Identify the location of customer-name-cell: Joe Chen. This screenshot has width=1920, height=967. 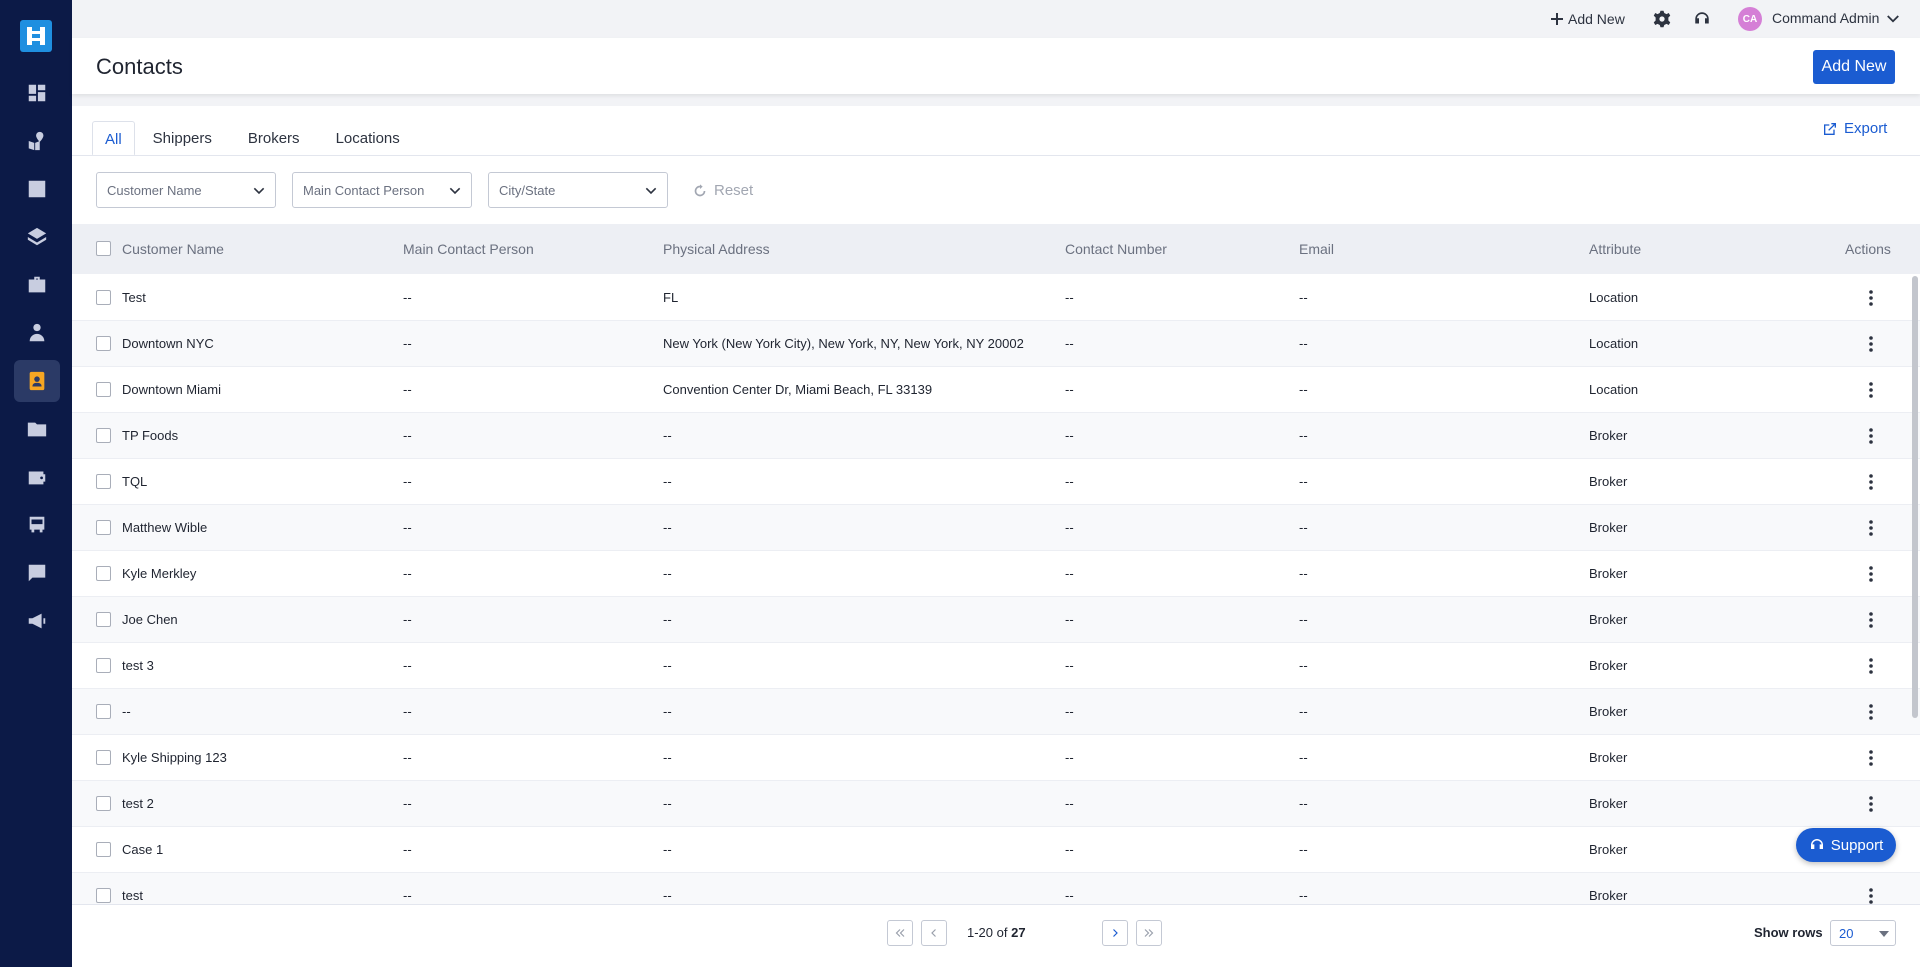
(150, 619).